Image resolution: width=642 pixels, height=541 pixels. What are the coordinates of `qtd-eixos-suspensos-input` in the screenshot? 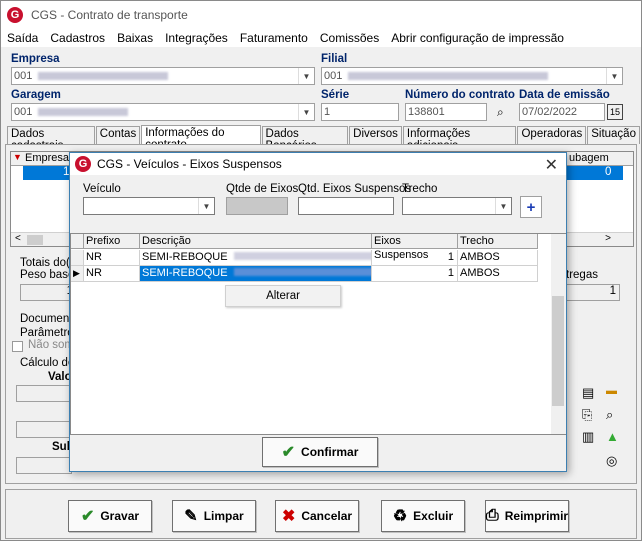 It's located at (346, 206).